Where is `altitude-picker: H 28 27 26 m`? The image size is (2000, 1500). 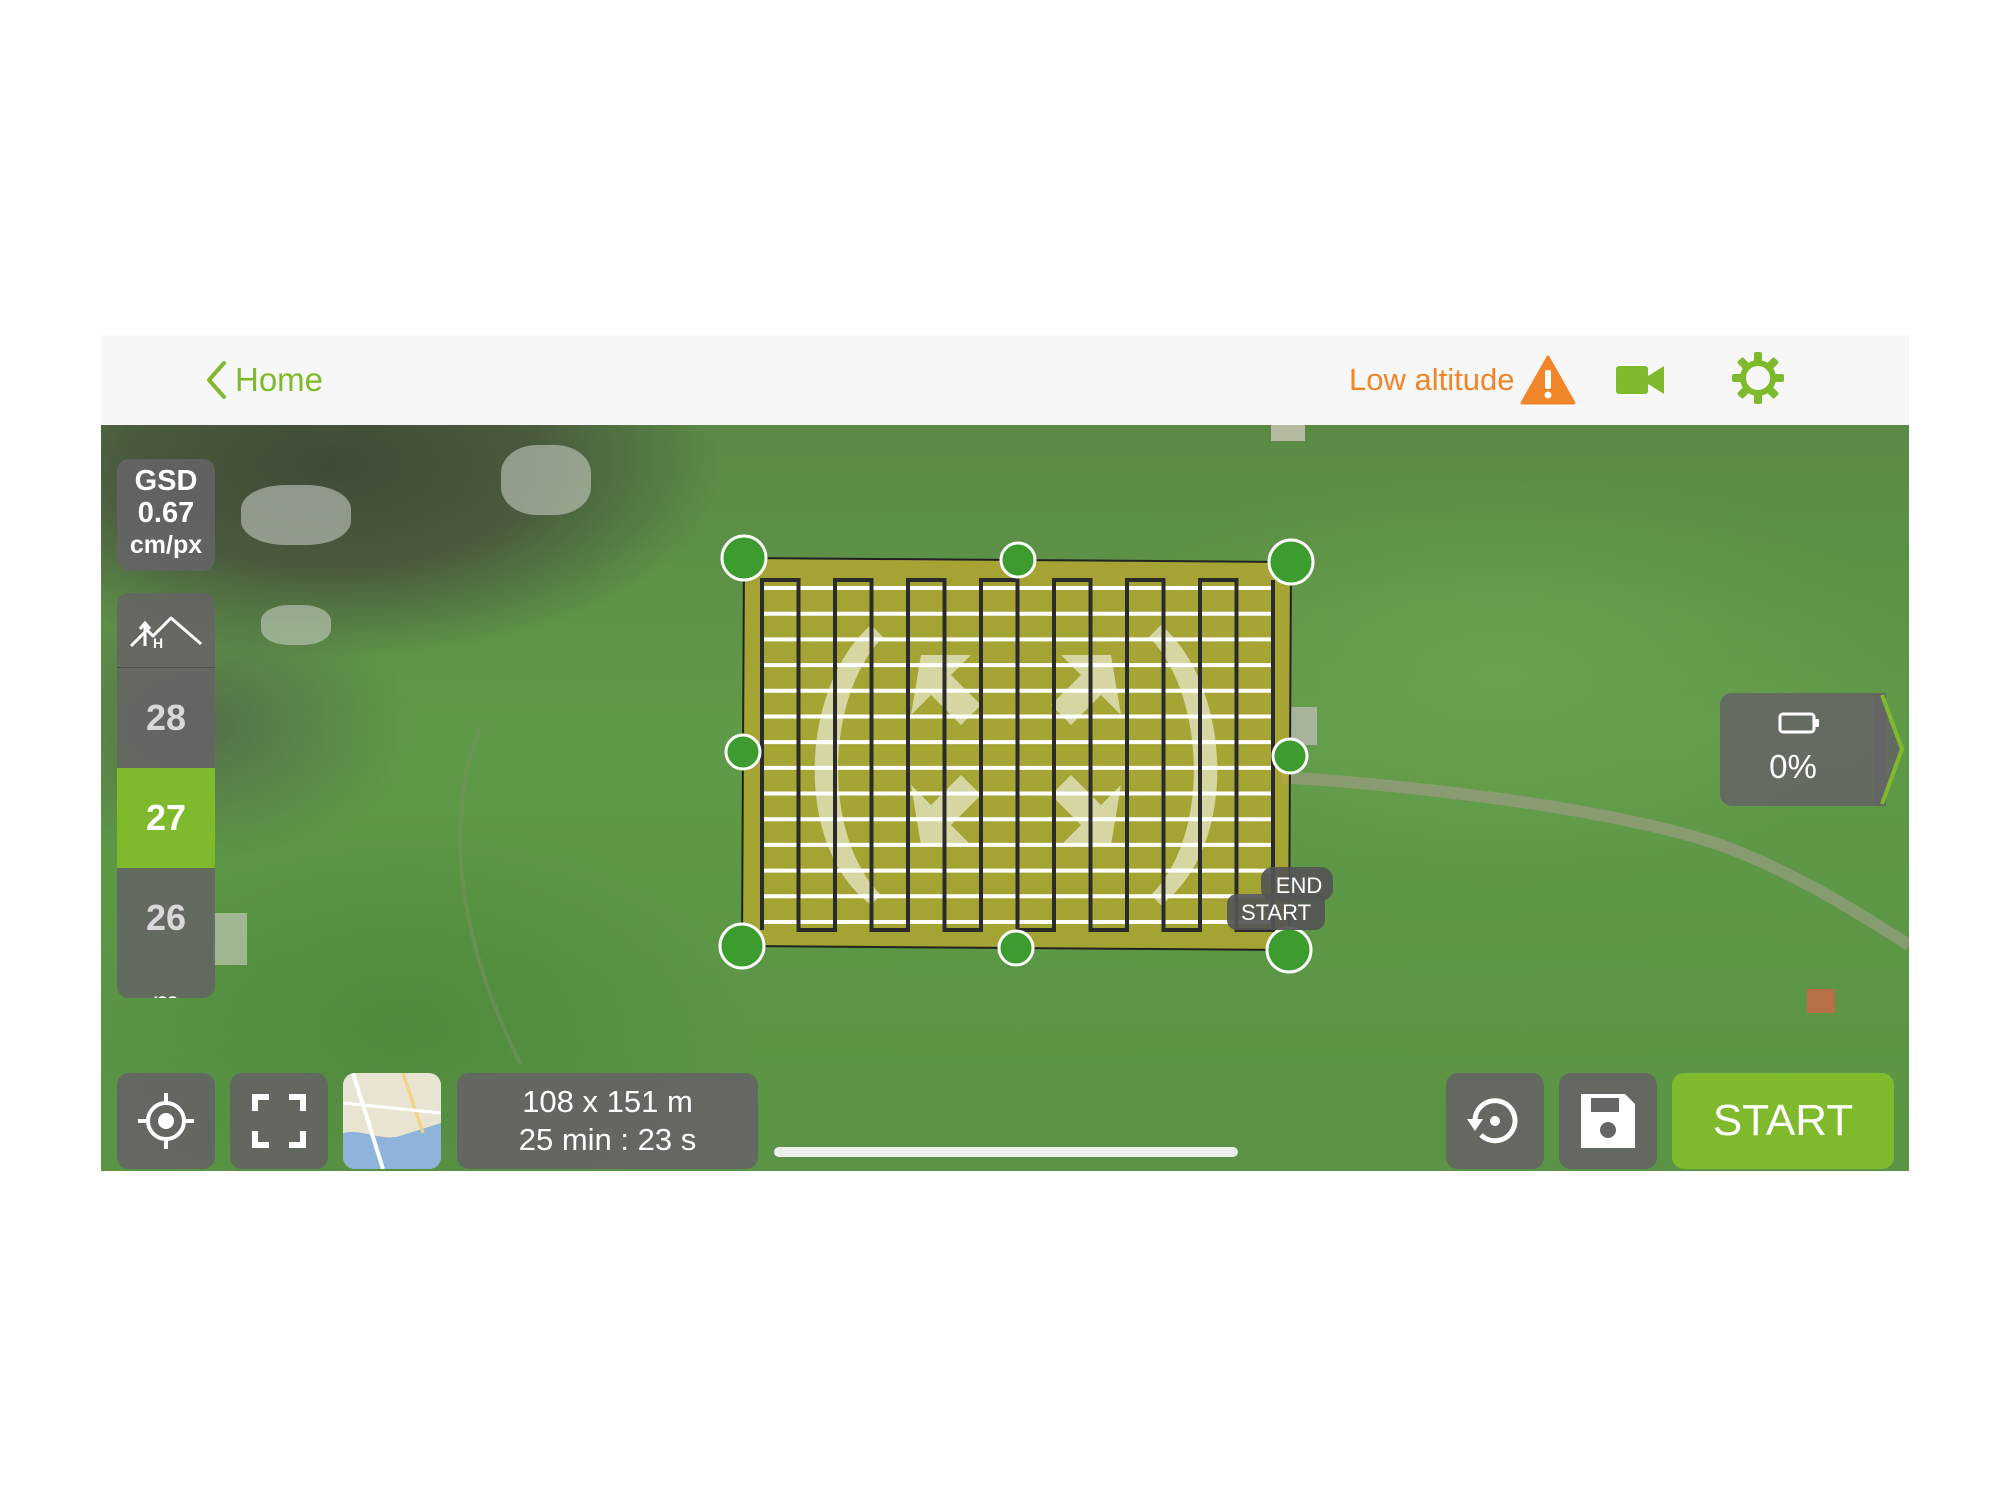
altitude-picker: H 28 27 26 m is located at coordinates (166, 795).